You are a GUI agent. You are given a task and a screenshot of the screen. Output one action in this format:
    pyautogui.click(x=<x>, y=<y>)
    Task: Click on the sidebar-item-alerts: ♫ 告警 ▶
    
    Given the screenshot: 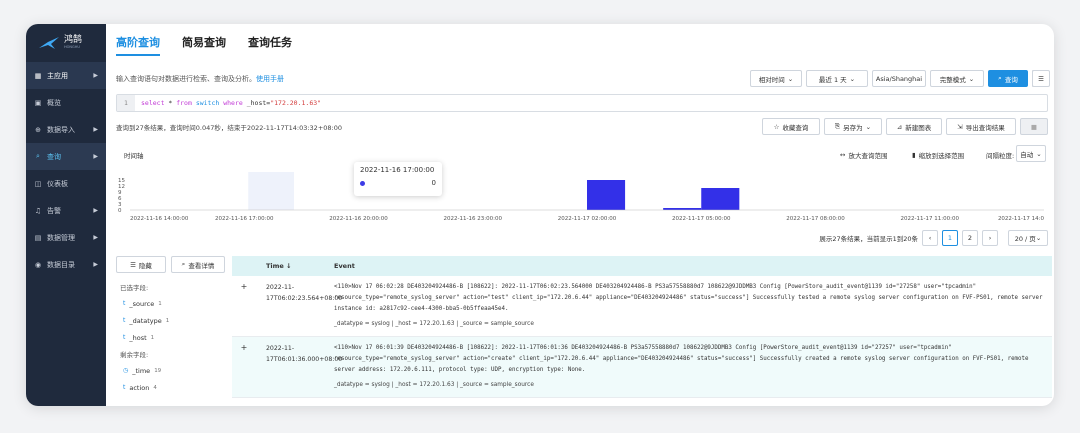 What is the action you would take?
    pyautogui.click(x=66, y=210)
    